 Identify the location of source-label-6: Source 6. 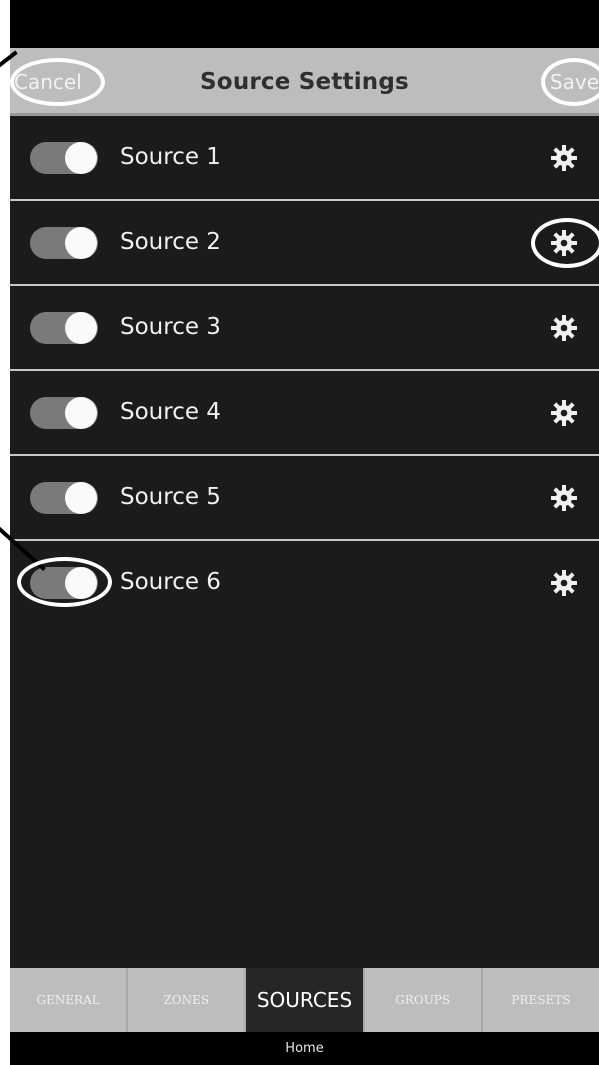
(170, 582).